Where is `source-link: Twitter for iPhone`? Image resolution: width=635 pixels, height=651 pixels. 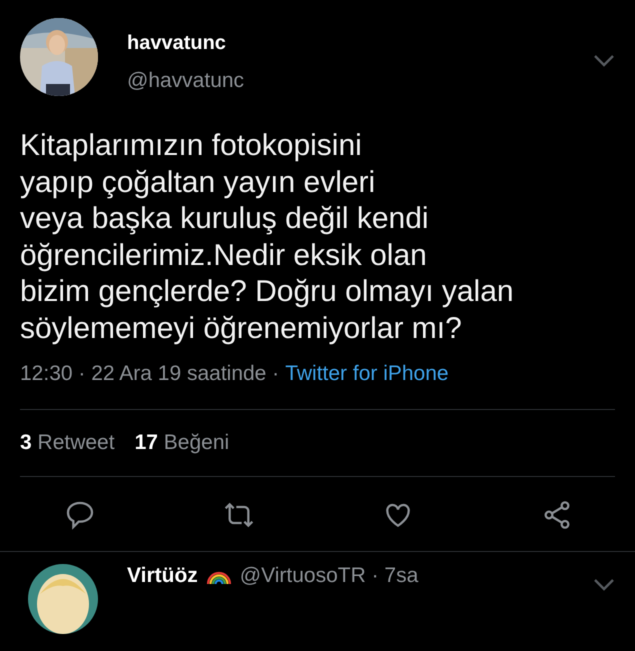
source-link: Twitter for iPhone is located at coordinates (367, 374).